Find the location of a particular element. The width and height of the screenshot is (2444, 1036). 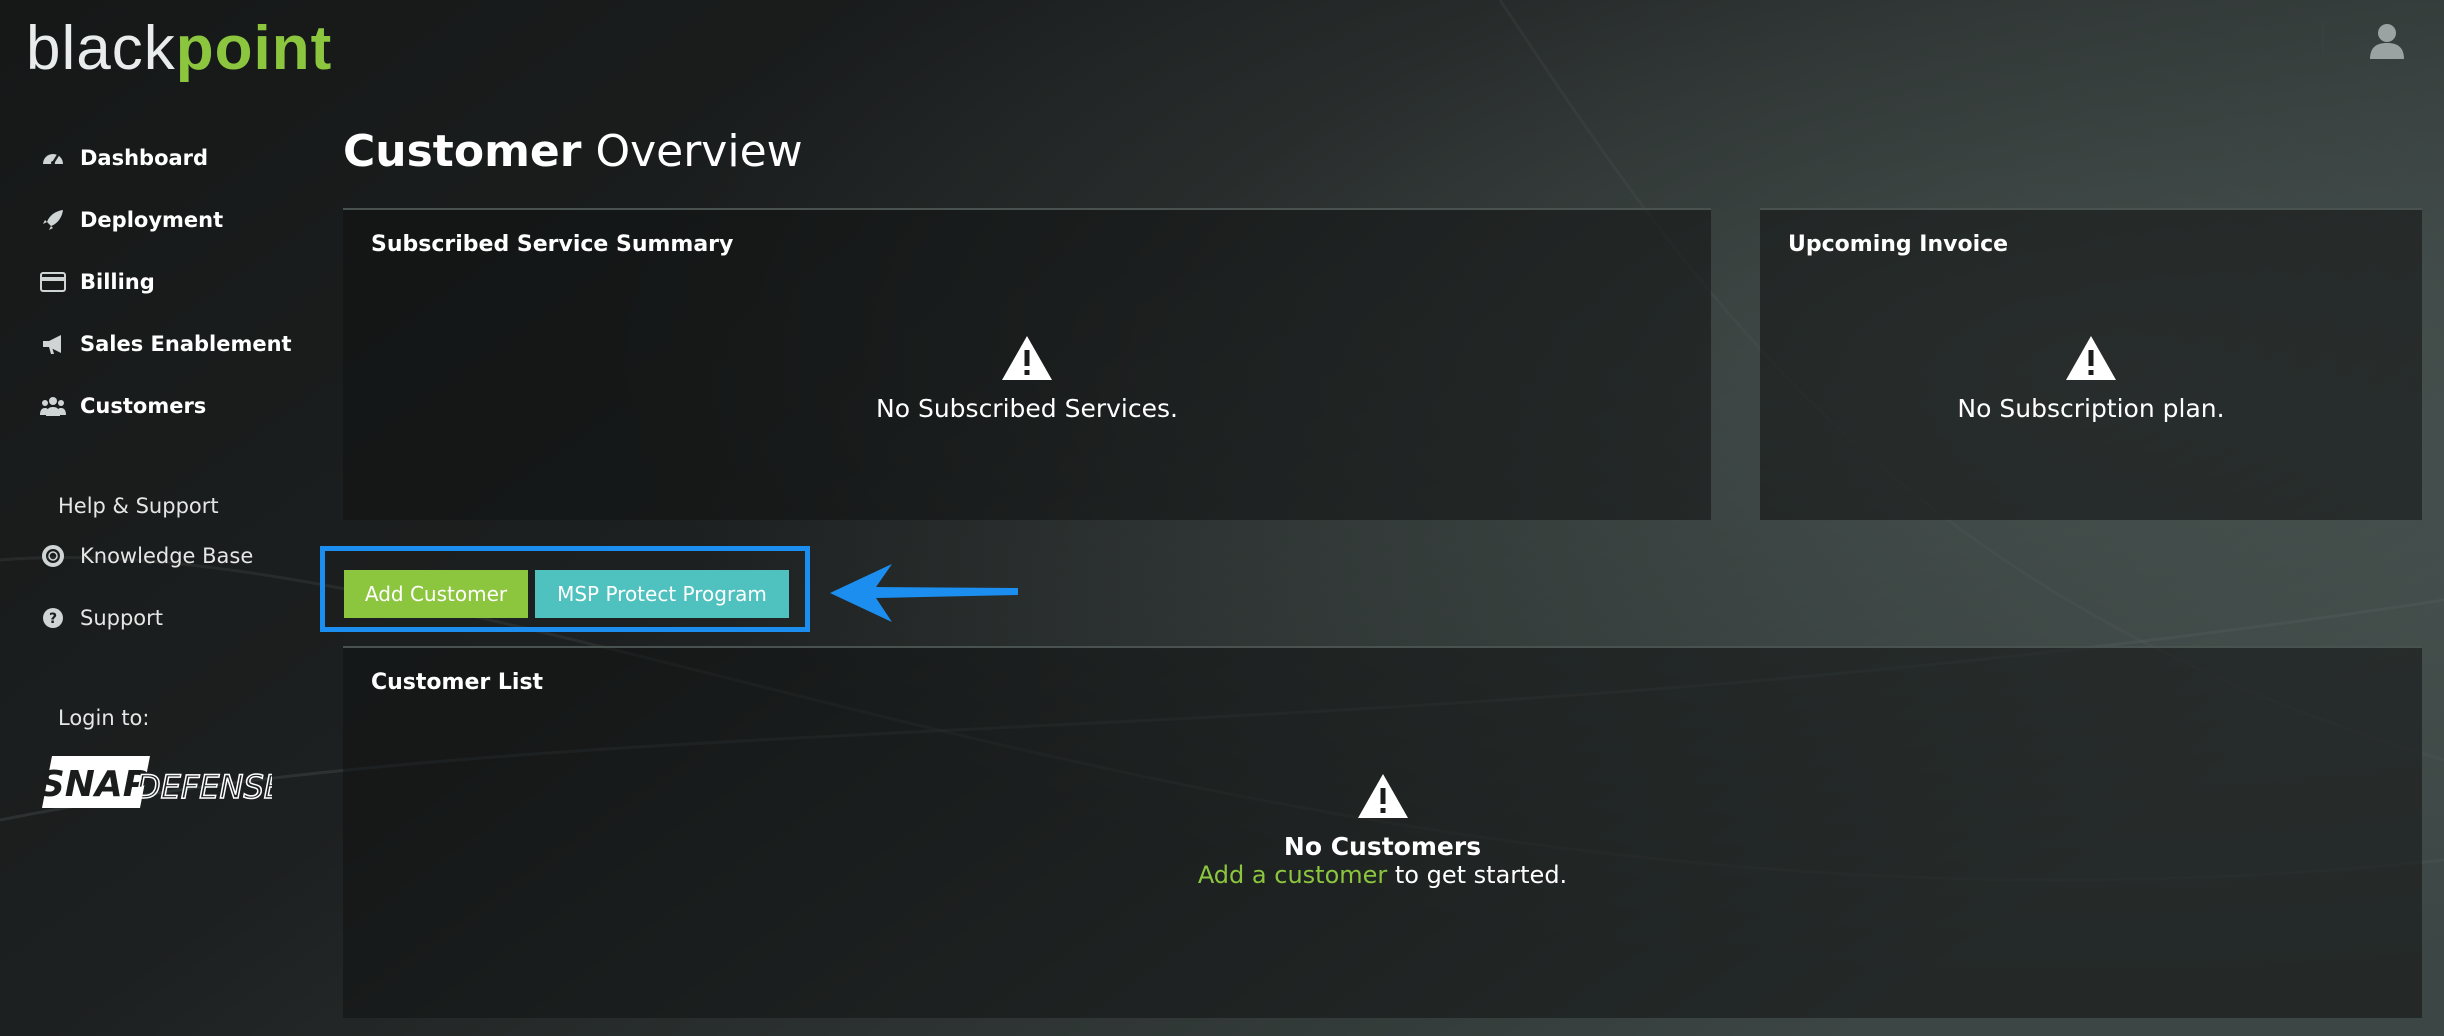

empty-subtext: Add a customer to get started. is located at coordinates (1382, 875).